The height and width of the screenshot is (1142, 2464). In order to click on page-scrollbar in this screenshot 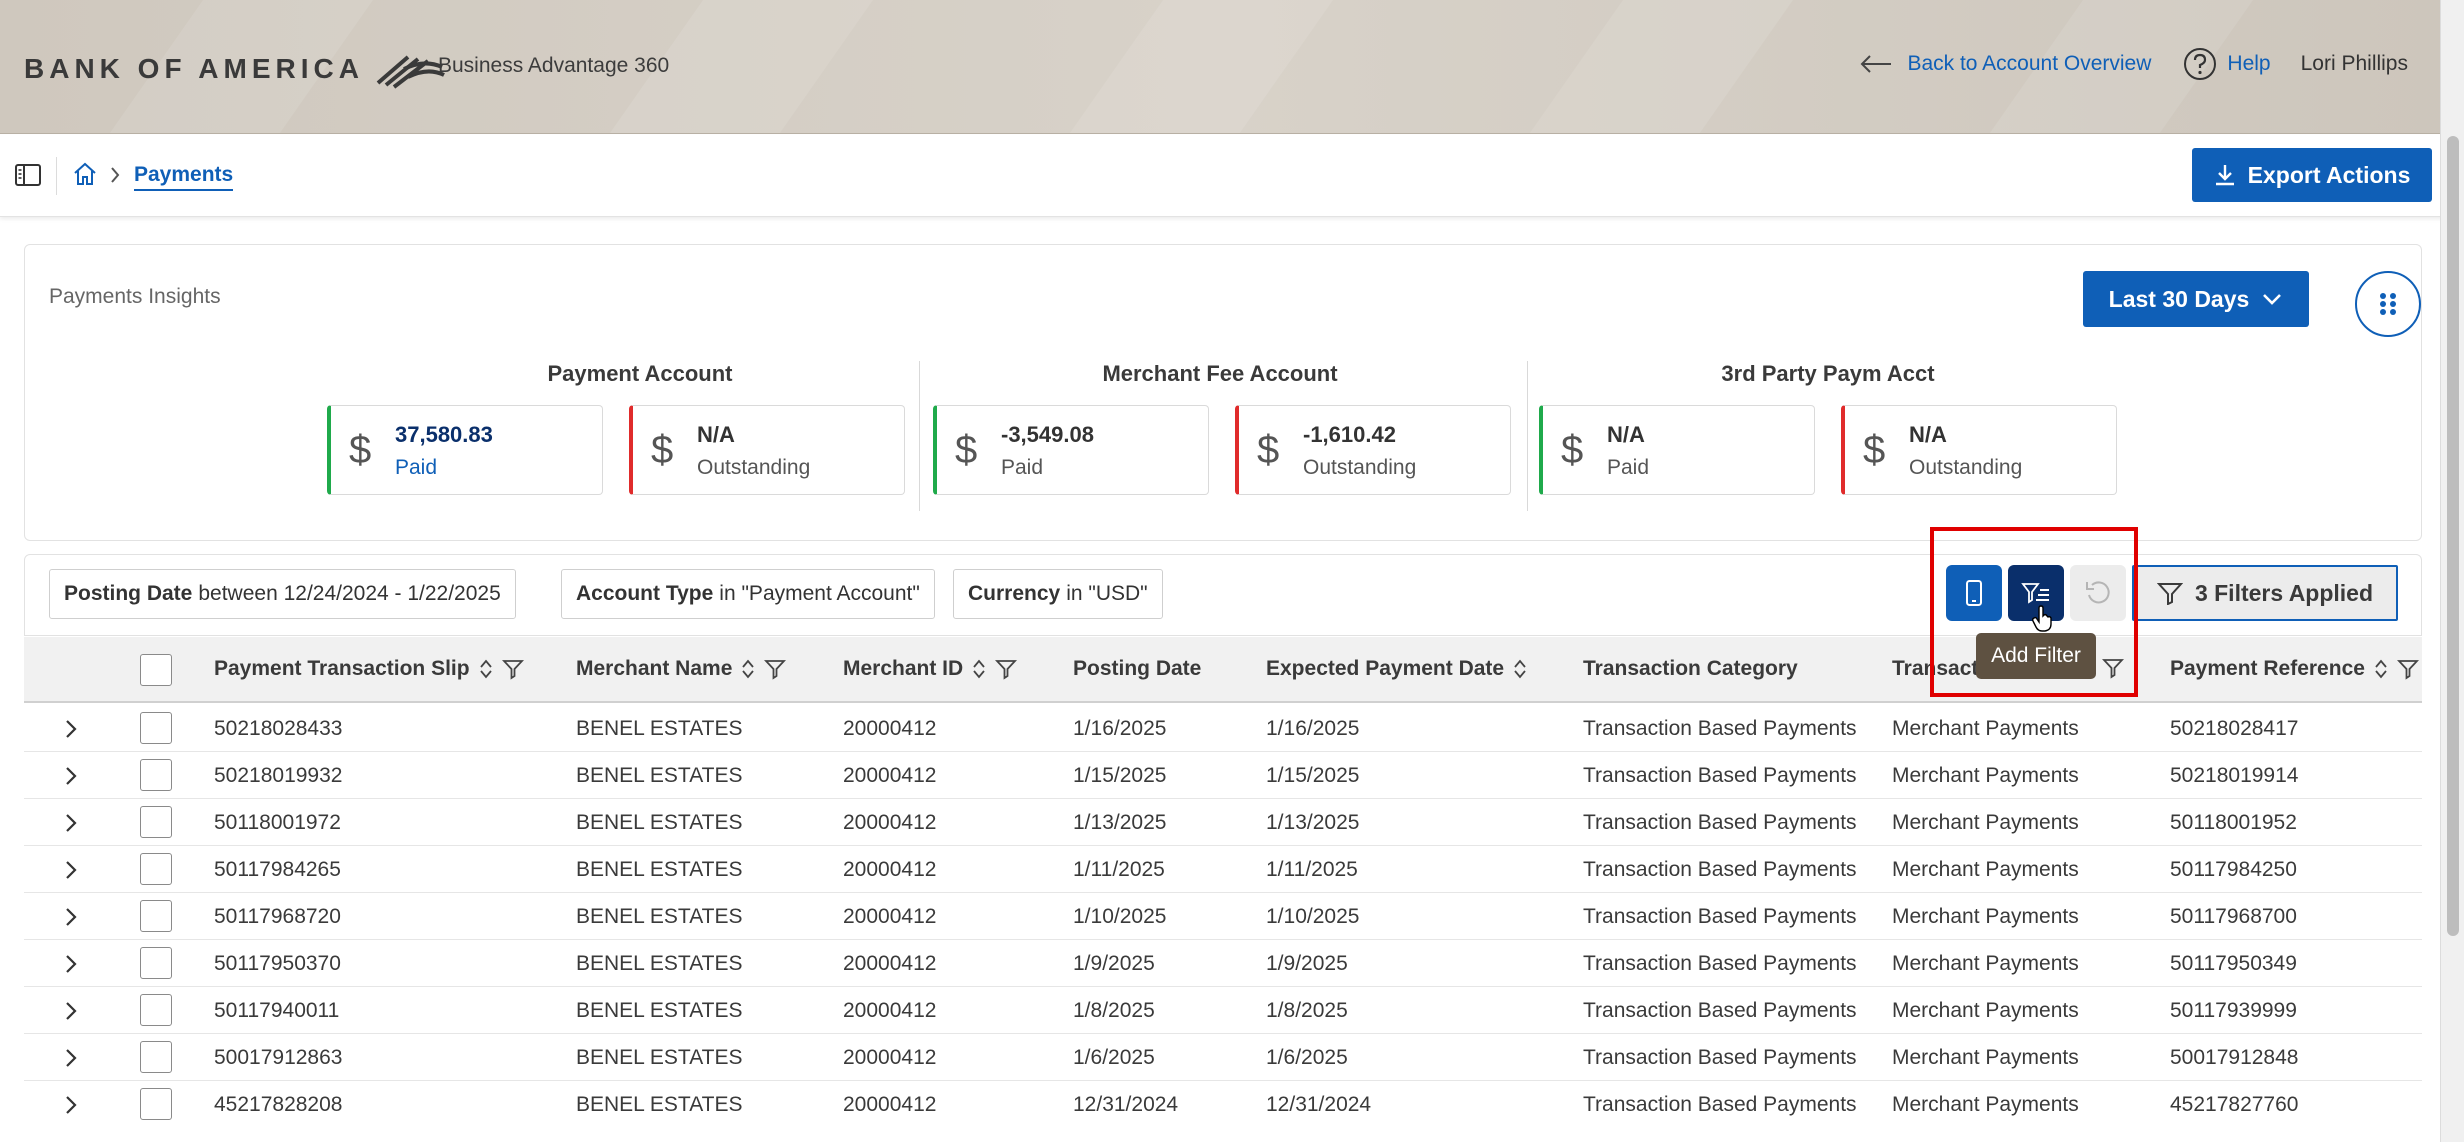, I will do `click(2452, 571)`.